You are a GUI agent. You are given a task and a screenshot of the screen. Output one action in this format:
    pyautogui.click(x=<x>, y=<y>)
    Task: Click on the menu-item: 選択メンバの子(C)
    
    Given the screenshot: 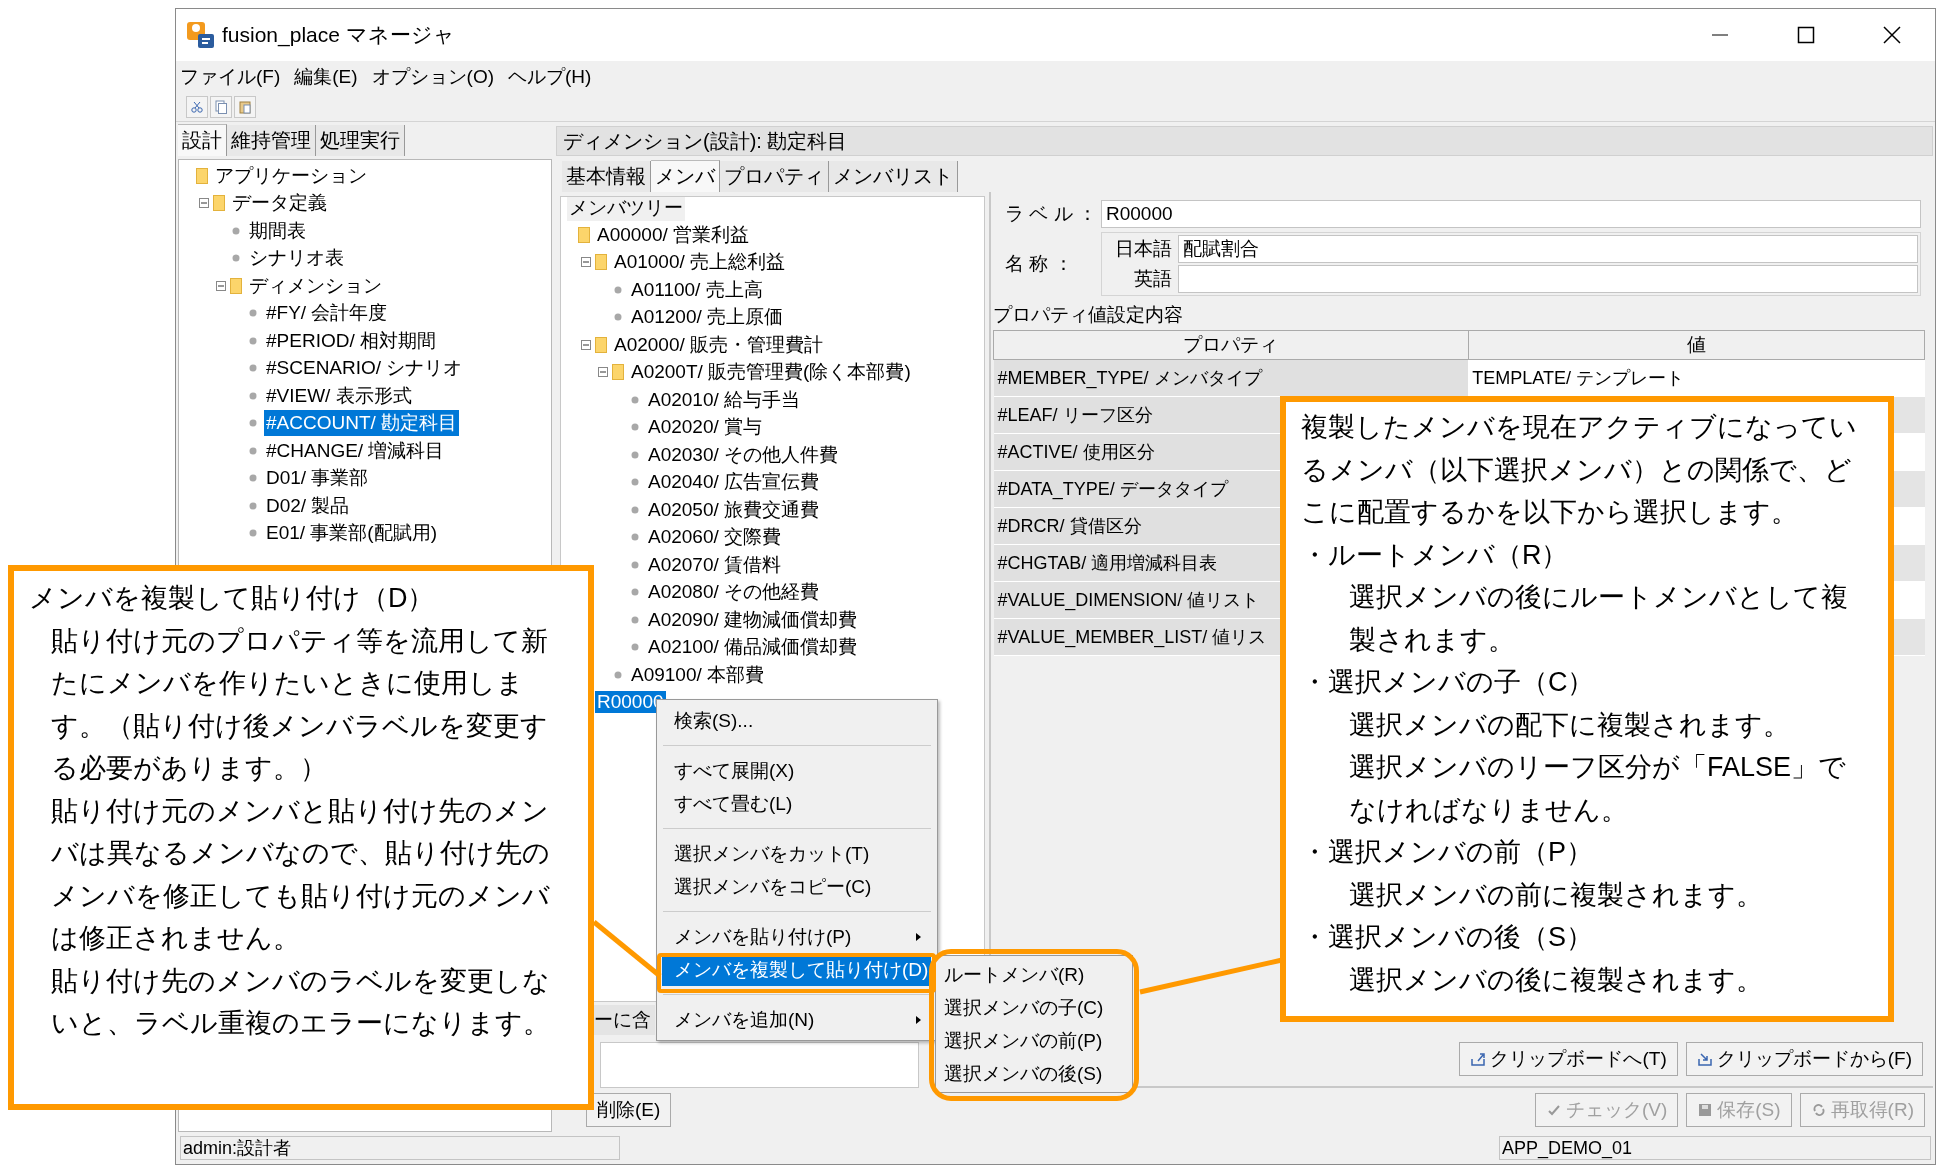 What is the action you would take?
    pyautogui.click(x=1034, y=1007)
    